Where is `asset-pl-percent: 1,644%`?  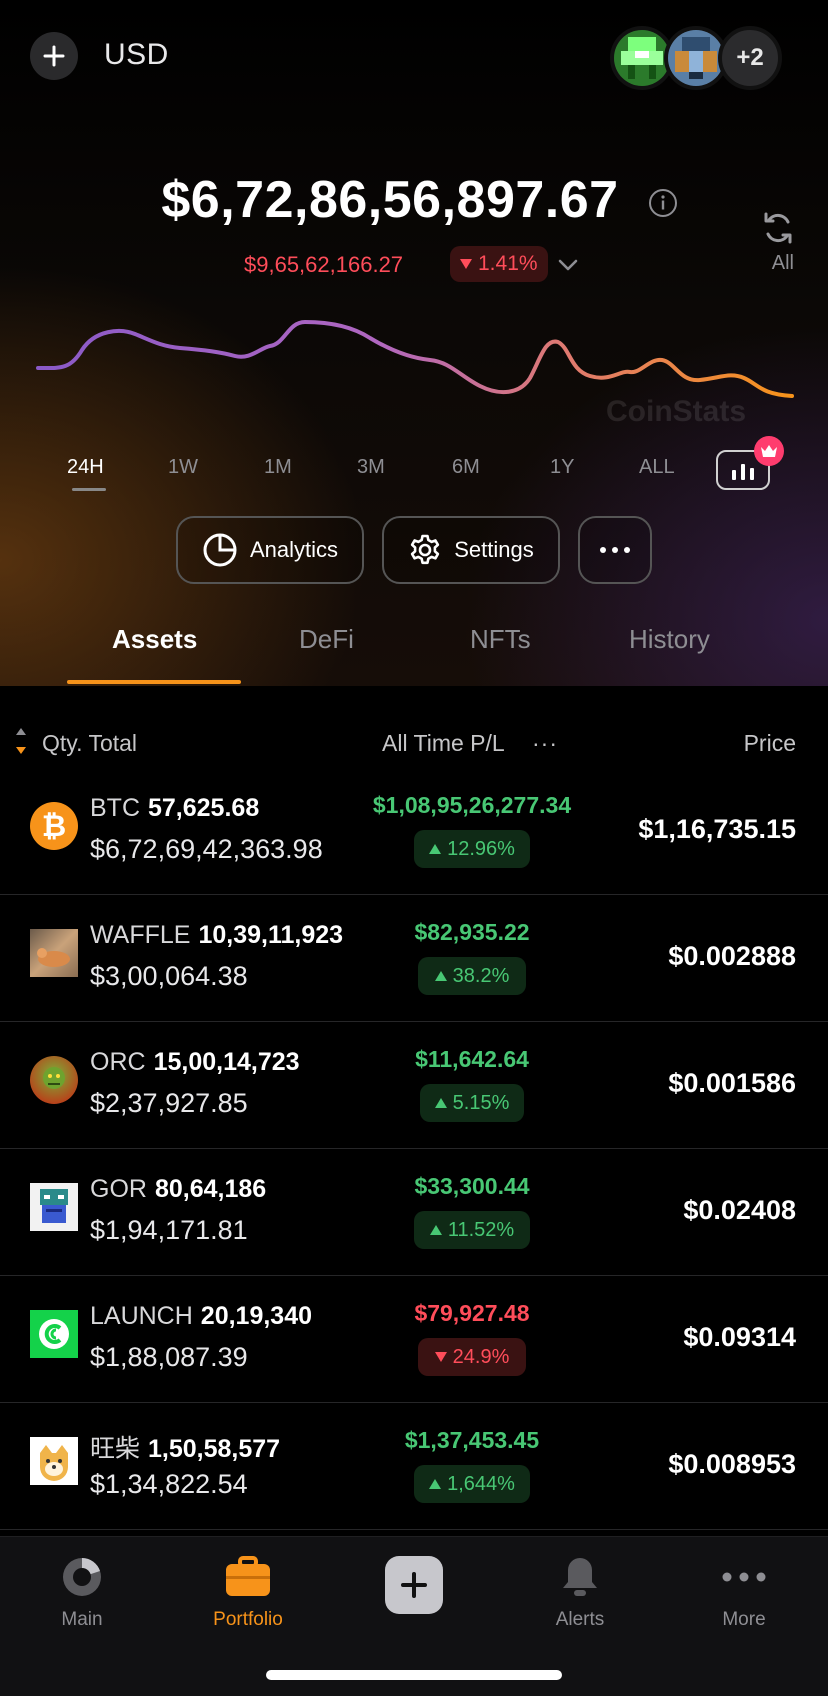 asset-pl-percent: 1,644% is located at coordinates (481, 1483).